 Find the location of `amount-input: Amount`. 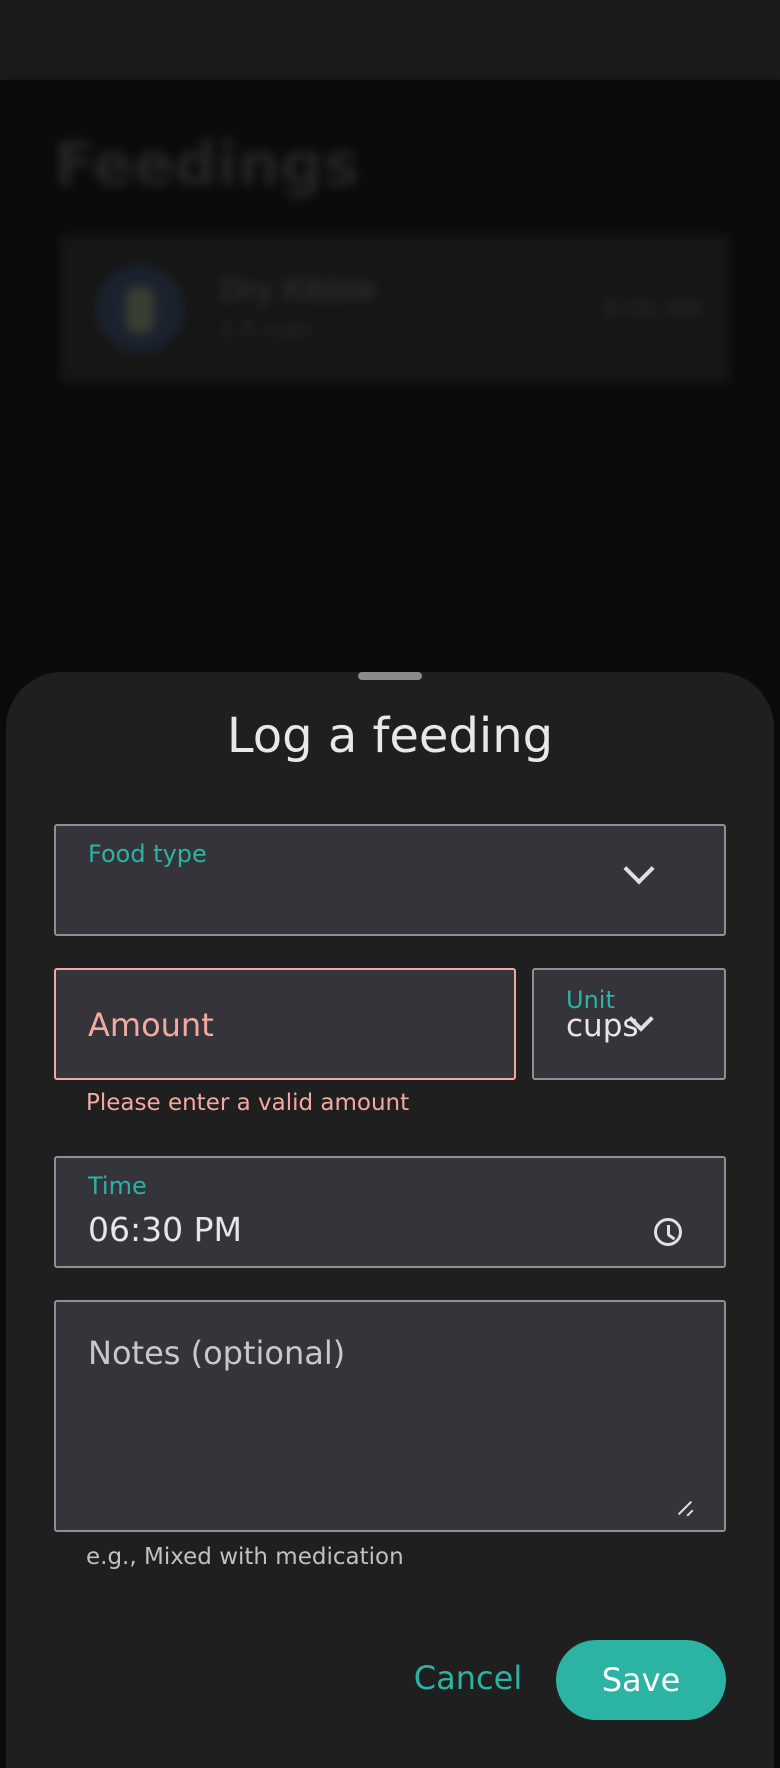

amount-input: Amount is located at coordinates (285, 1024).